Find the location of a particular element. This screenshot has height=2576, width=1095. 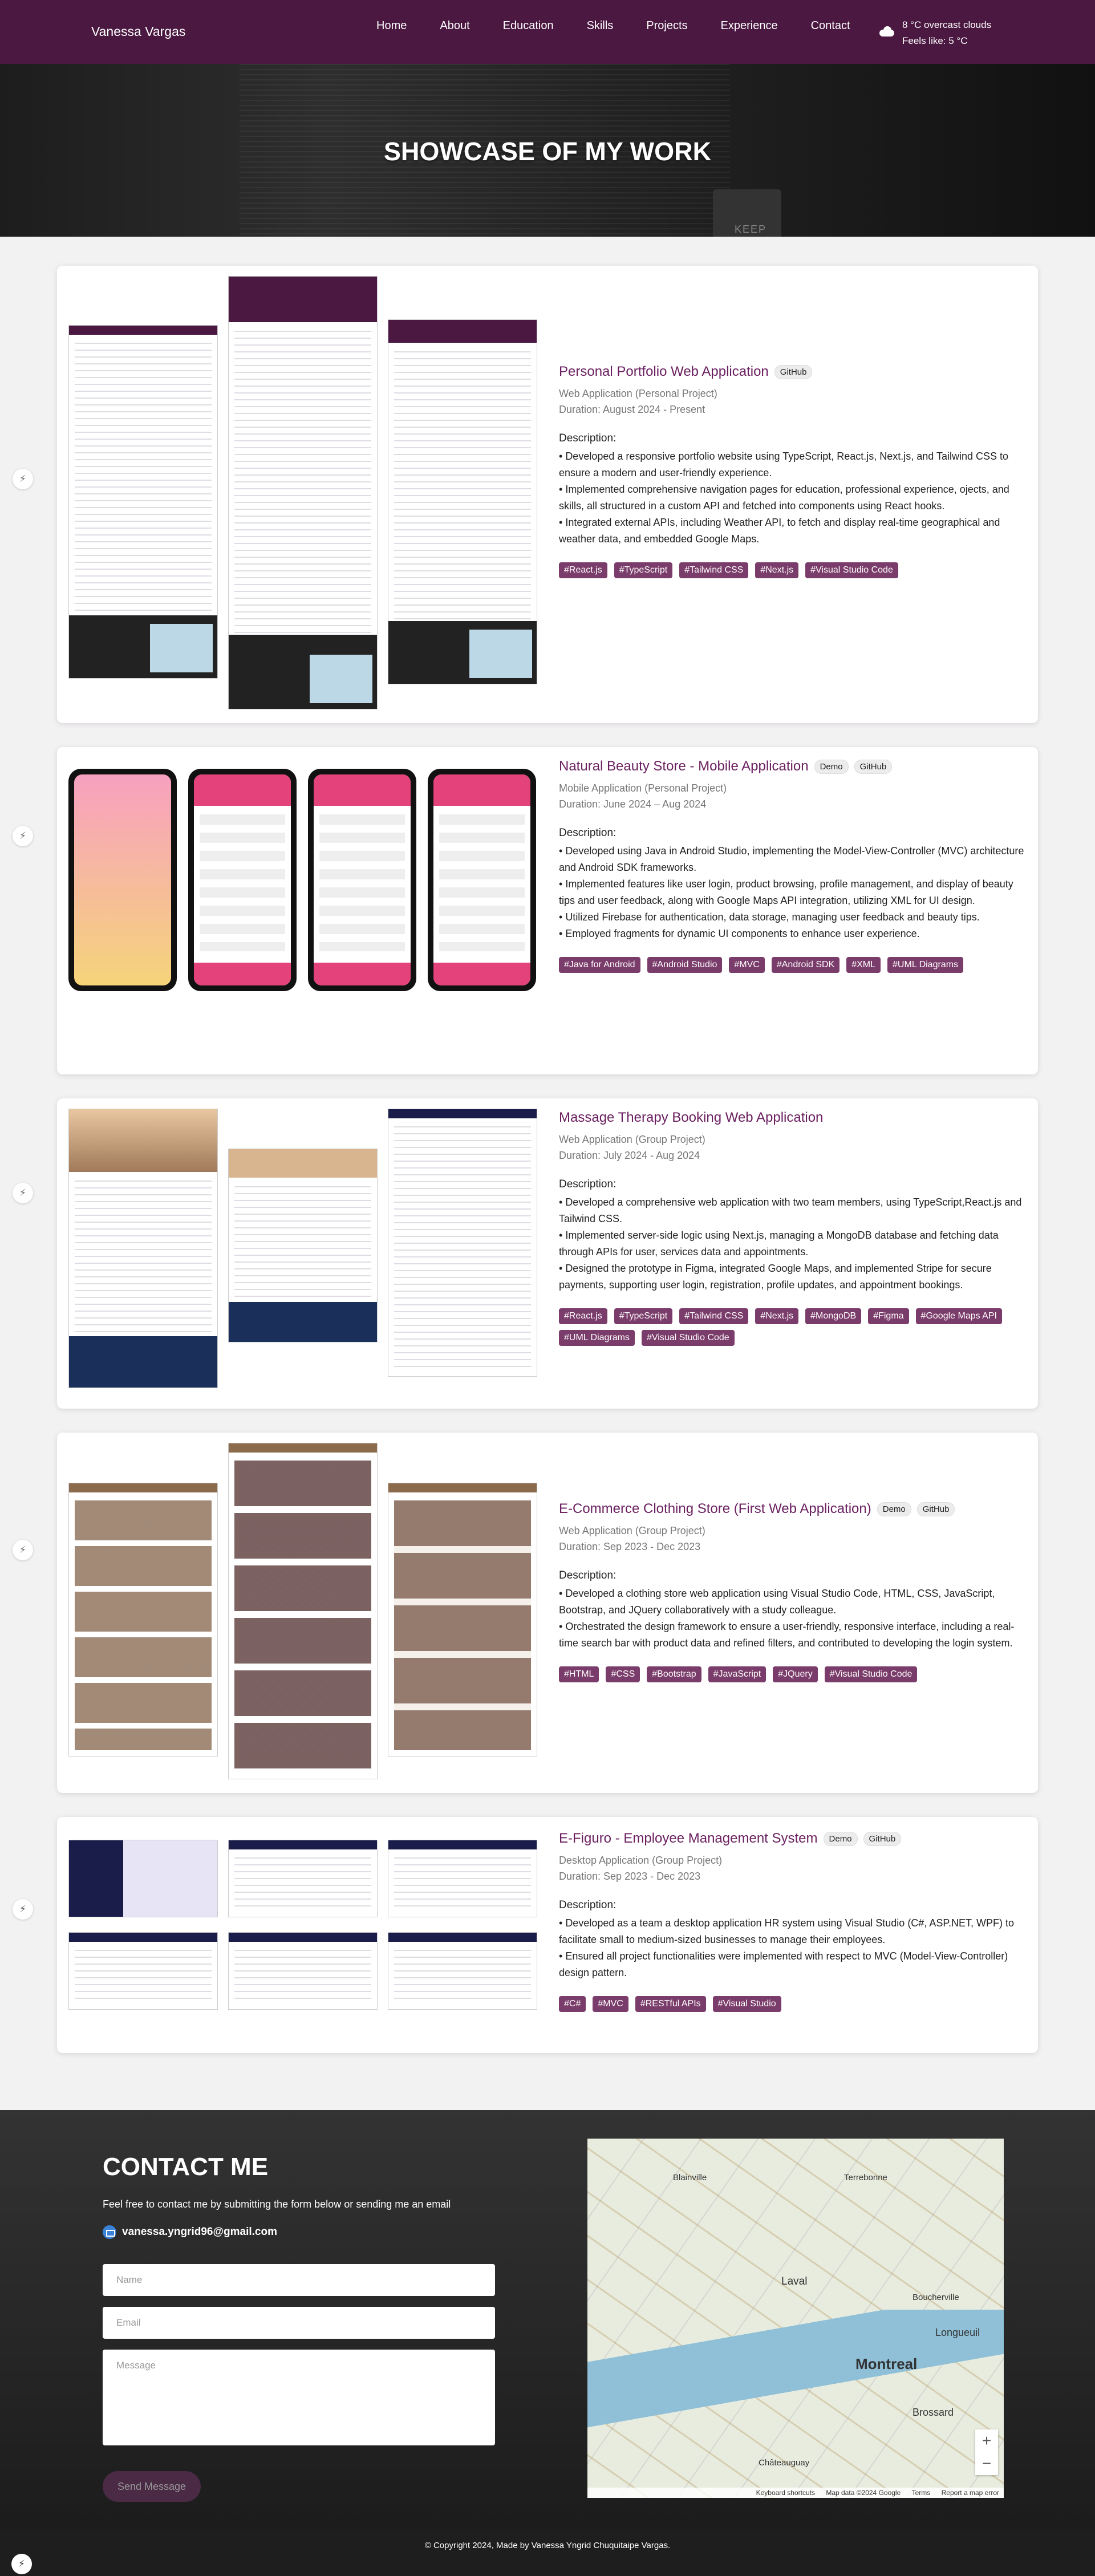

project-type: Desktop Application (Group Project) is located at coordinates (641, 1860).